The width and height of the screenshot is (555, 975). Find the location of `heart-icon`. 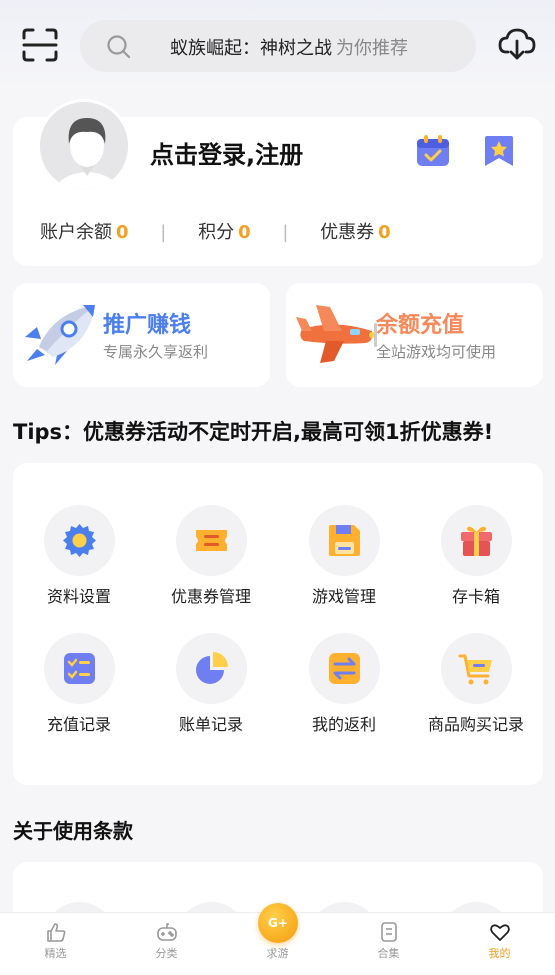

heart-icon is located at coordinates (500, 932).